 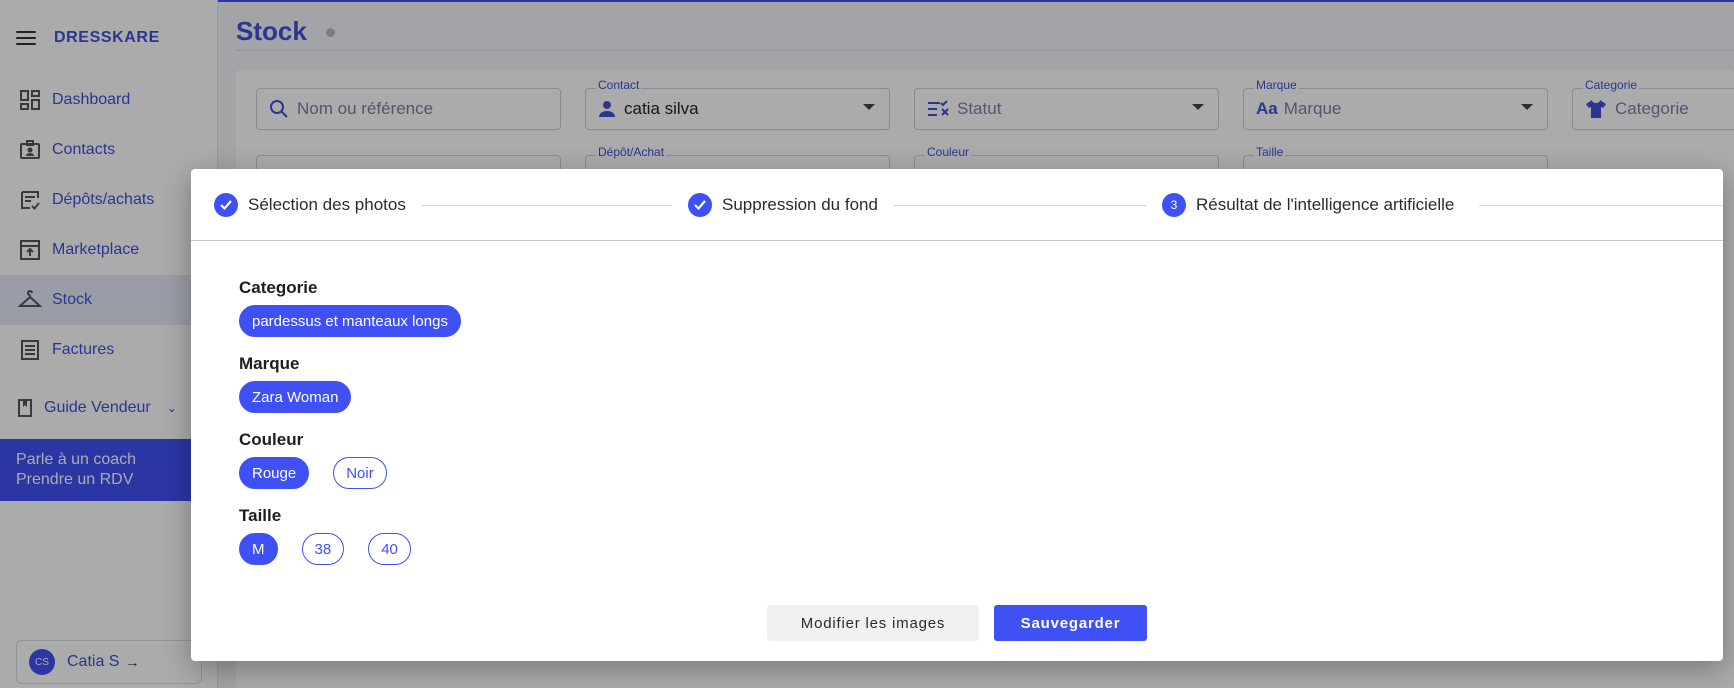 I want to click on size-chip: M, so click(x=258, y=549).